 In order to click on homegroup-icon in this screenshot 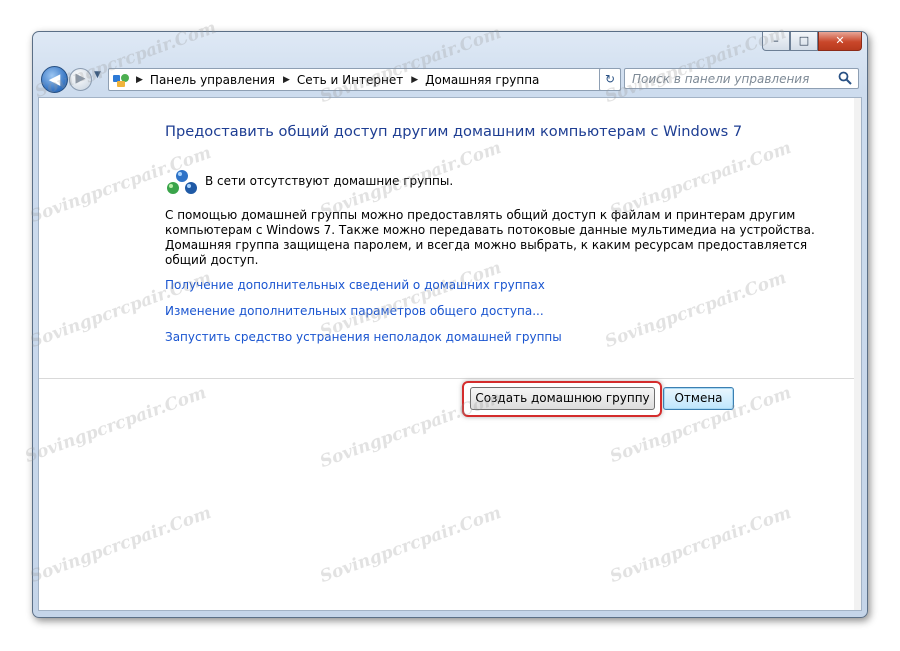, I will do `click(182, 182)`.